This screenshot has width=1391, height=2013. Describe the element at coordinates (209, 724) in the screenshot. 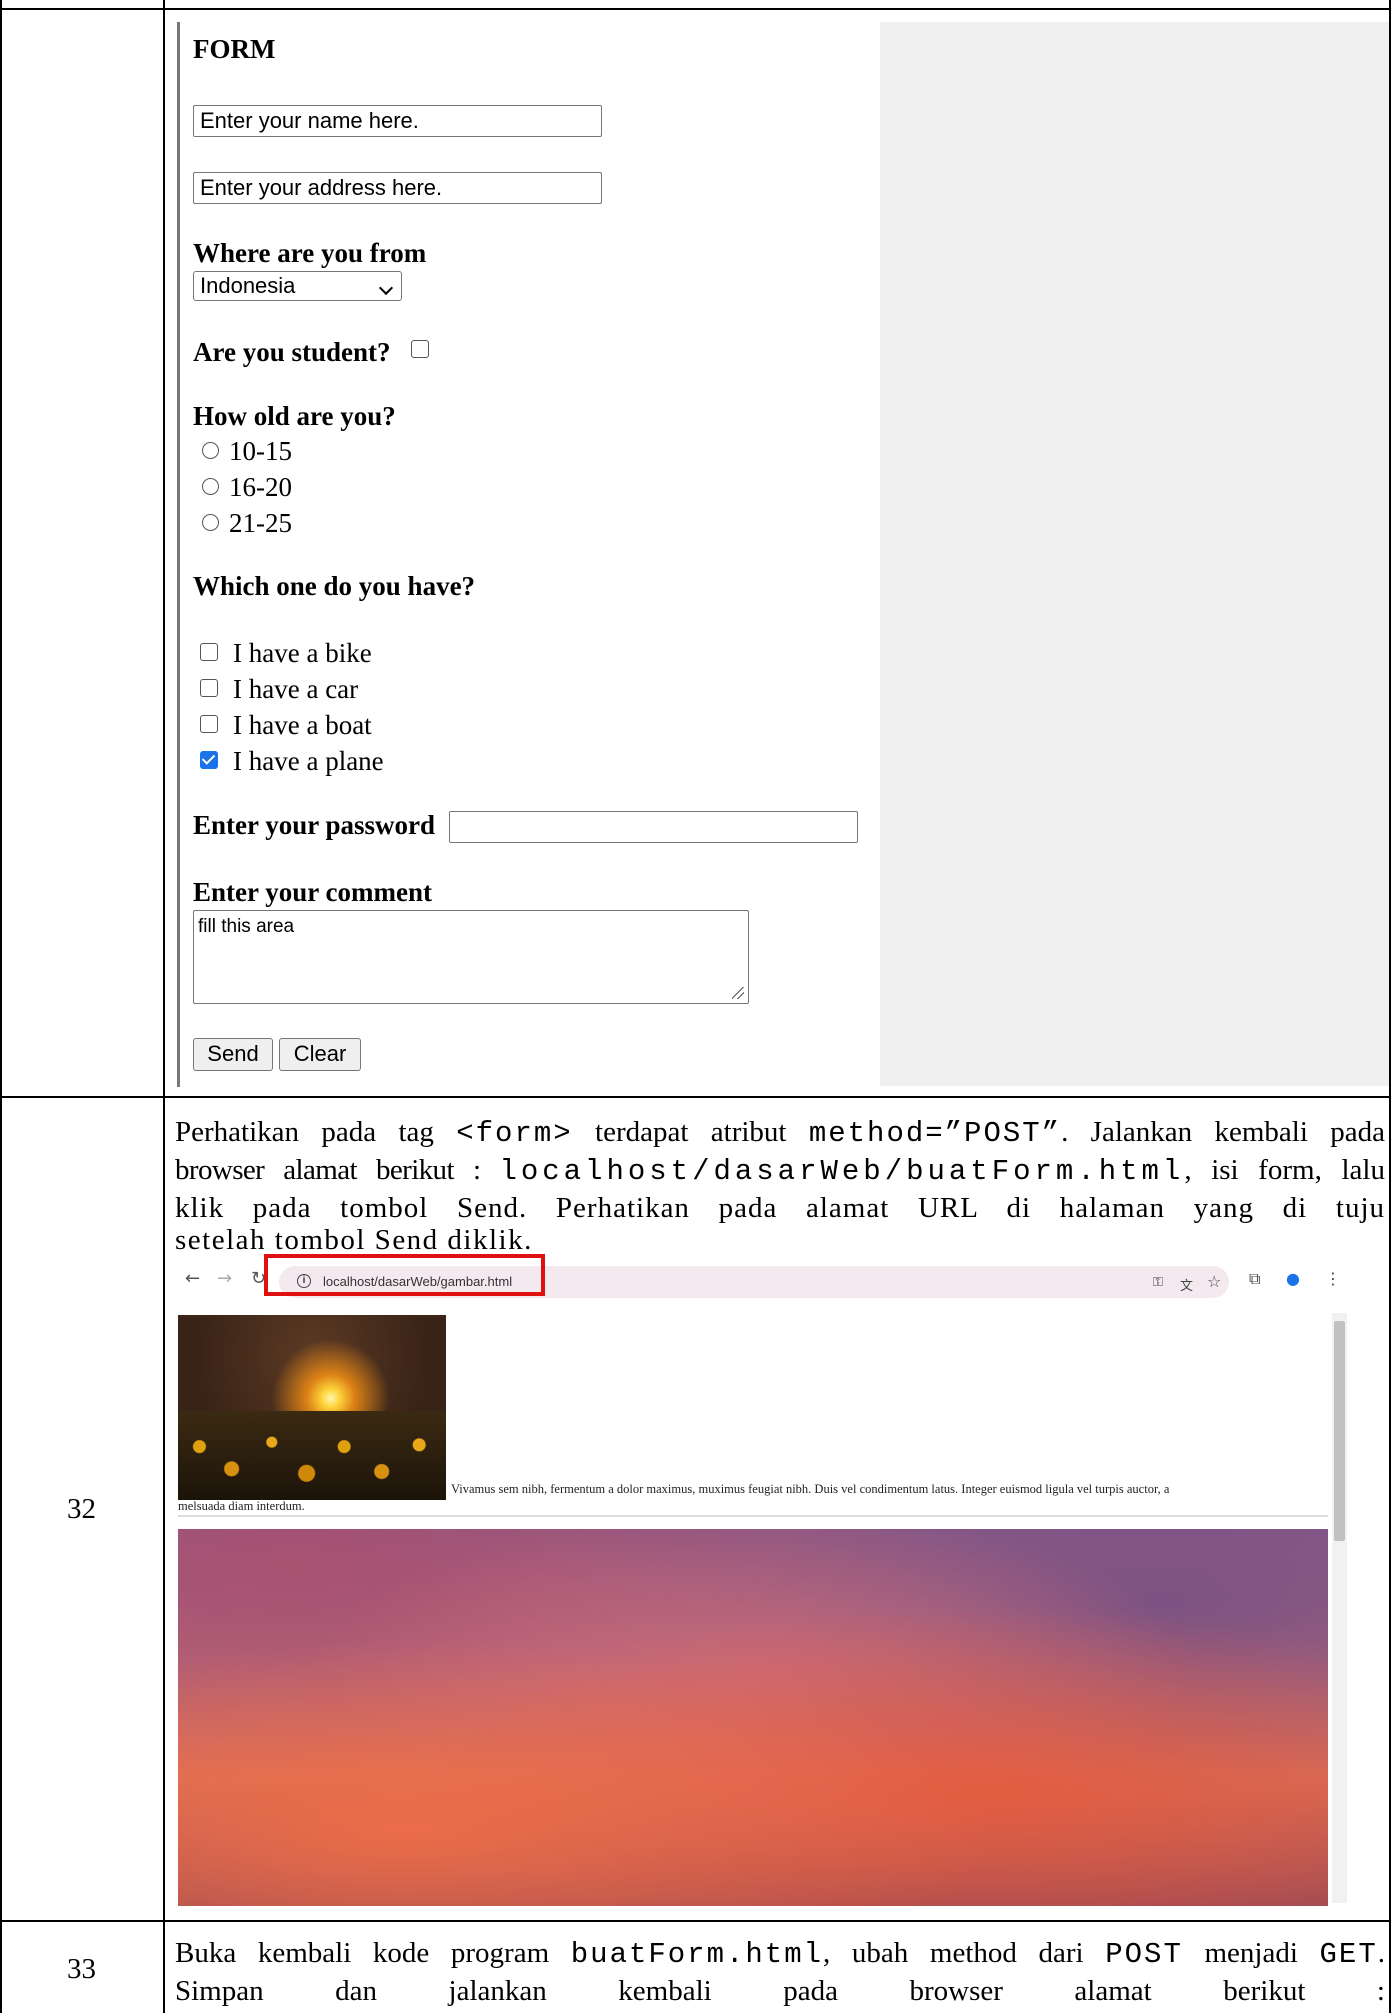

I see `boat-checkbox` at that location.